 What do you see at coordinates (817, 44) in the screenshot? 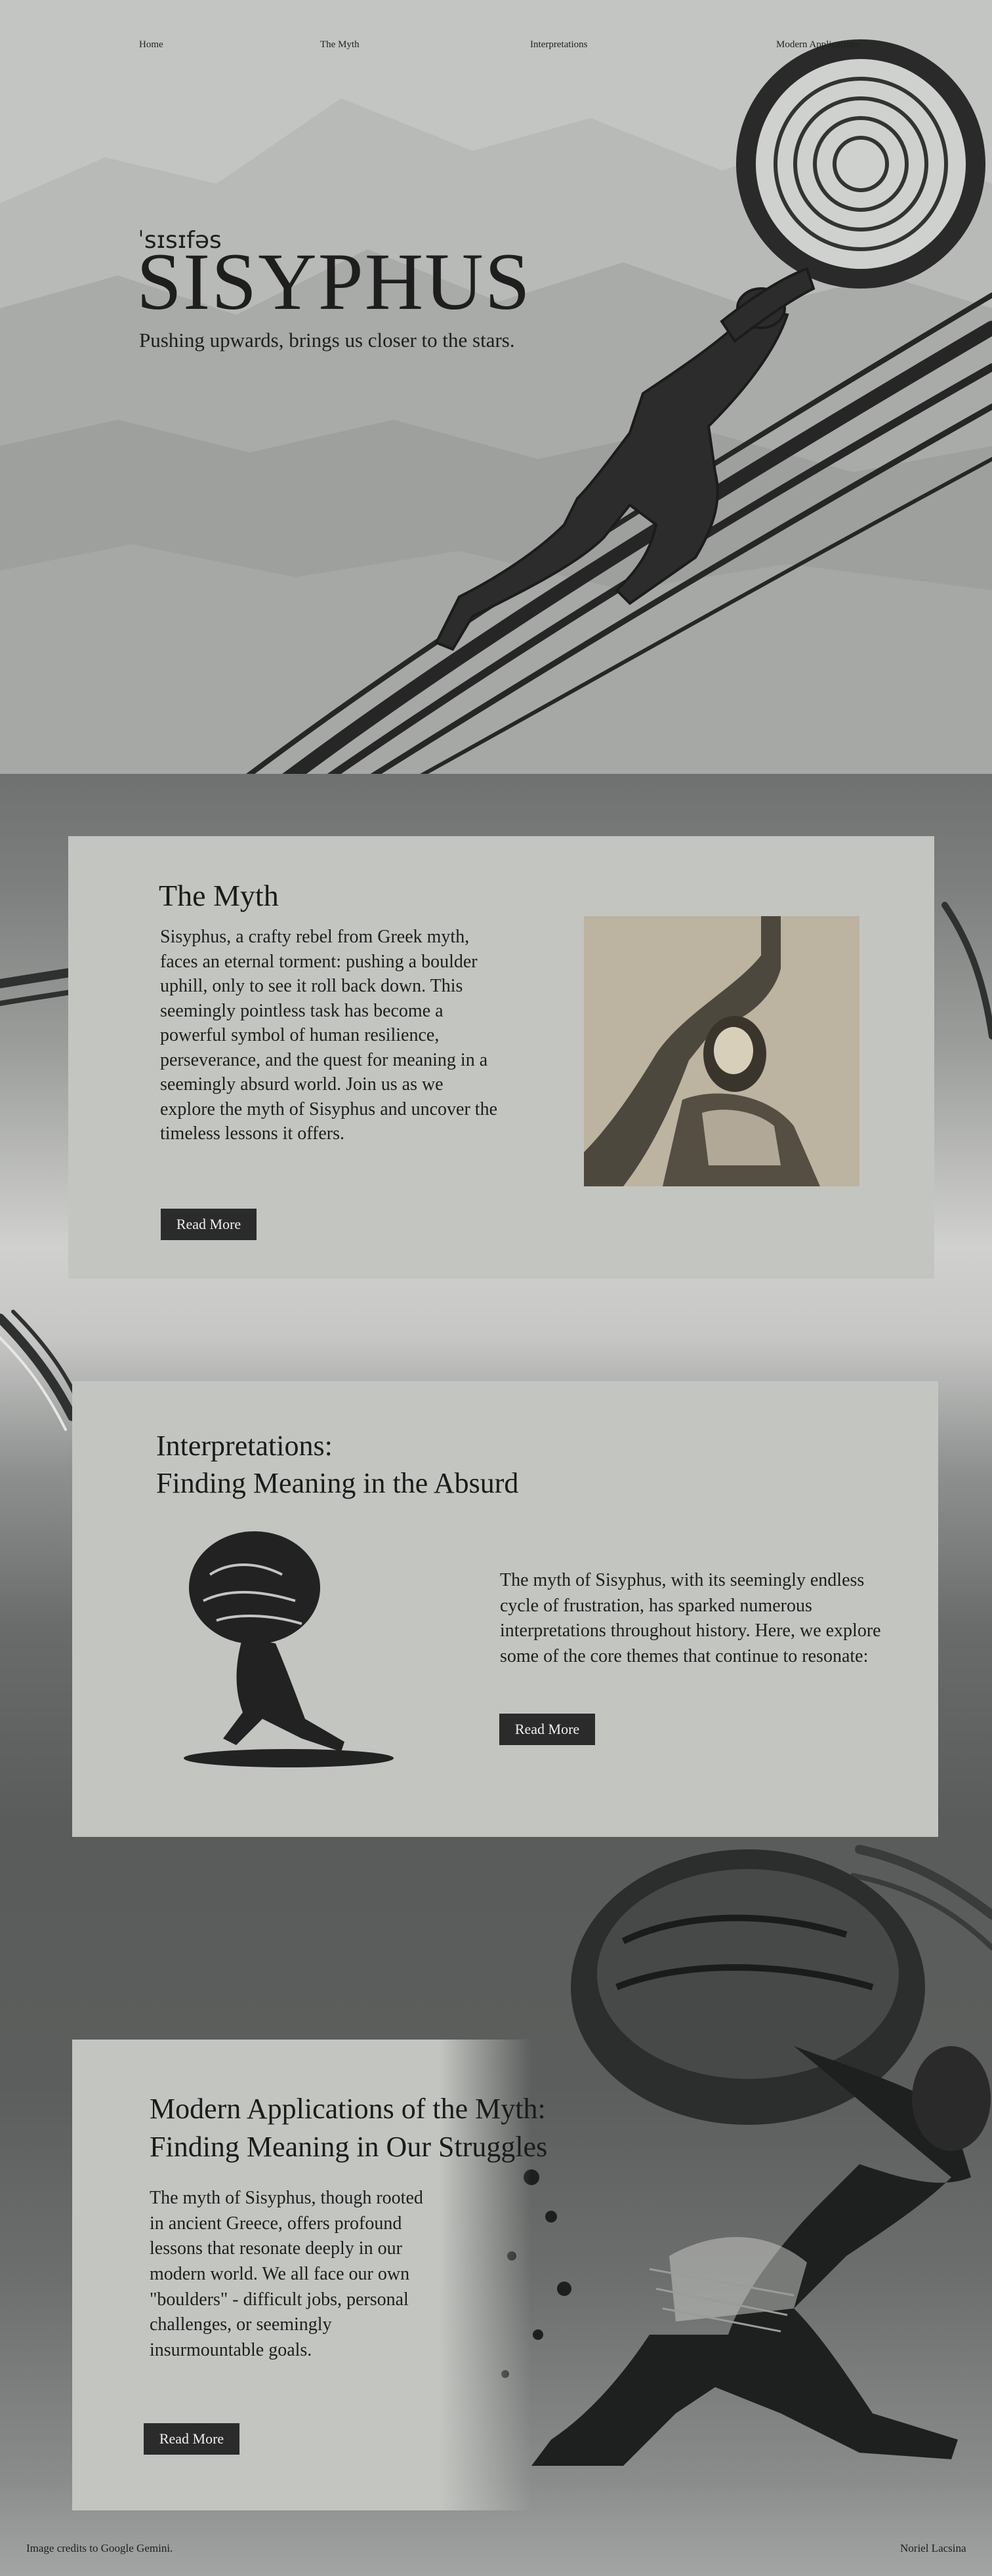
I see `nav-modern-applications-link: Modern Applications` at bounding box center [817, 44].